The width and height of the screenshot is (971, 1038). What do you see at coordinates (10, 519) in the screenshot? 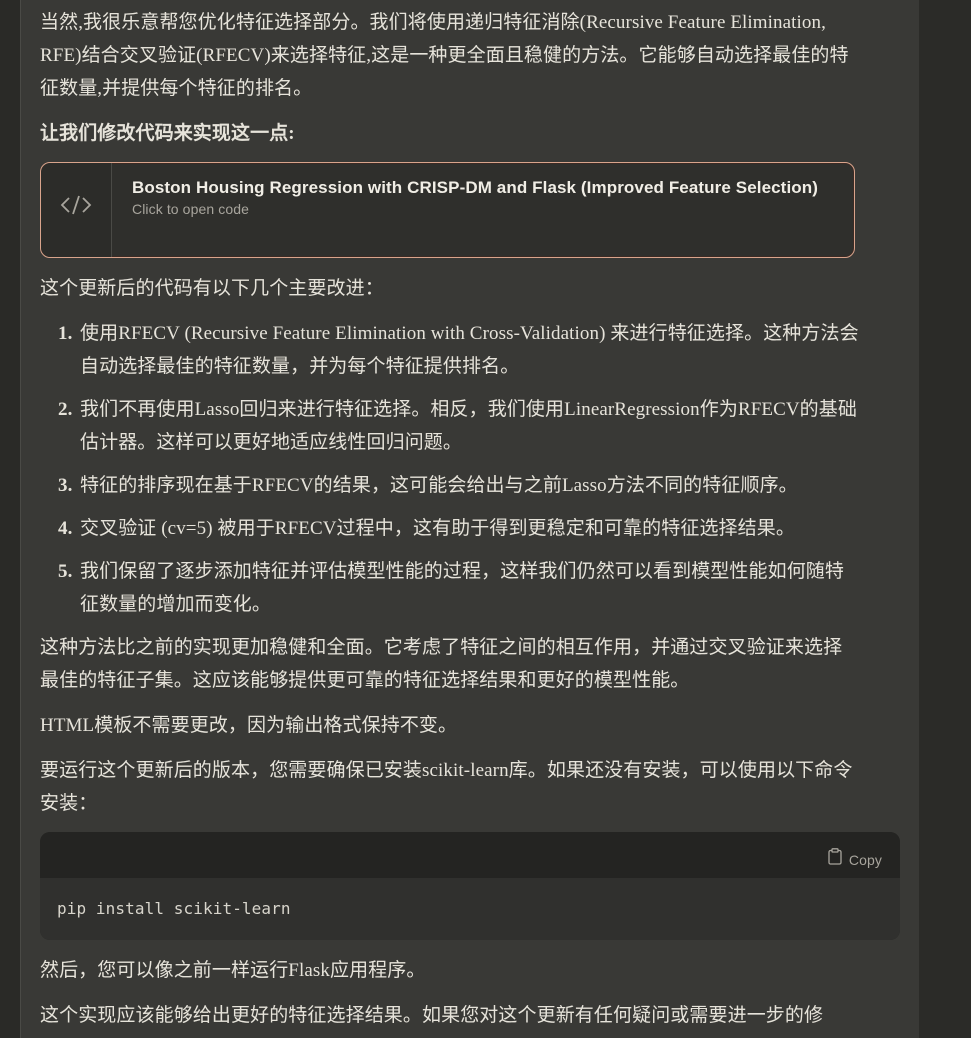
I see `left-gutter` at bounding box center [10, 519].